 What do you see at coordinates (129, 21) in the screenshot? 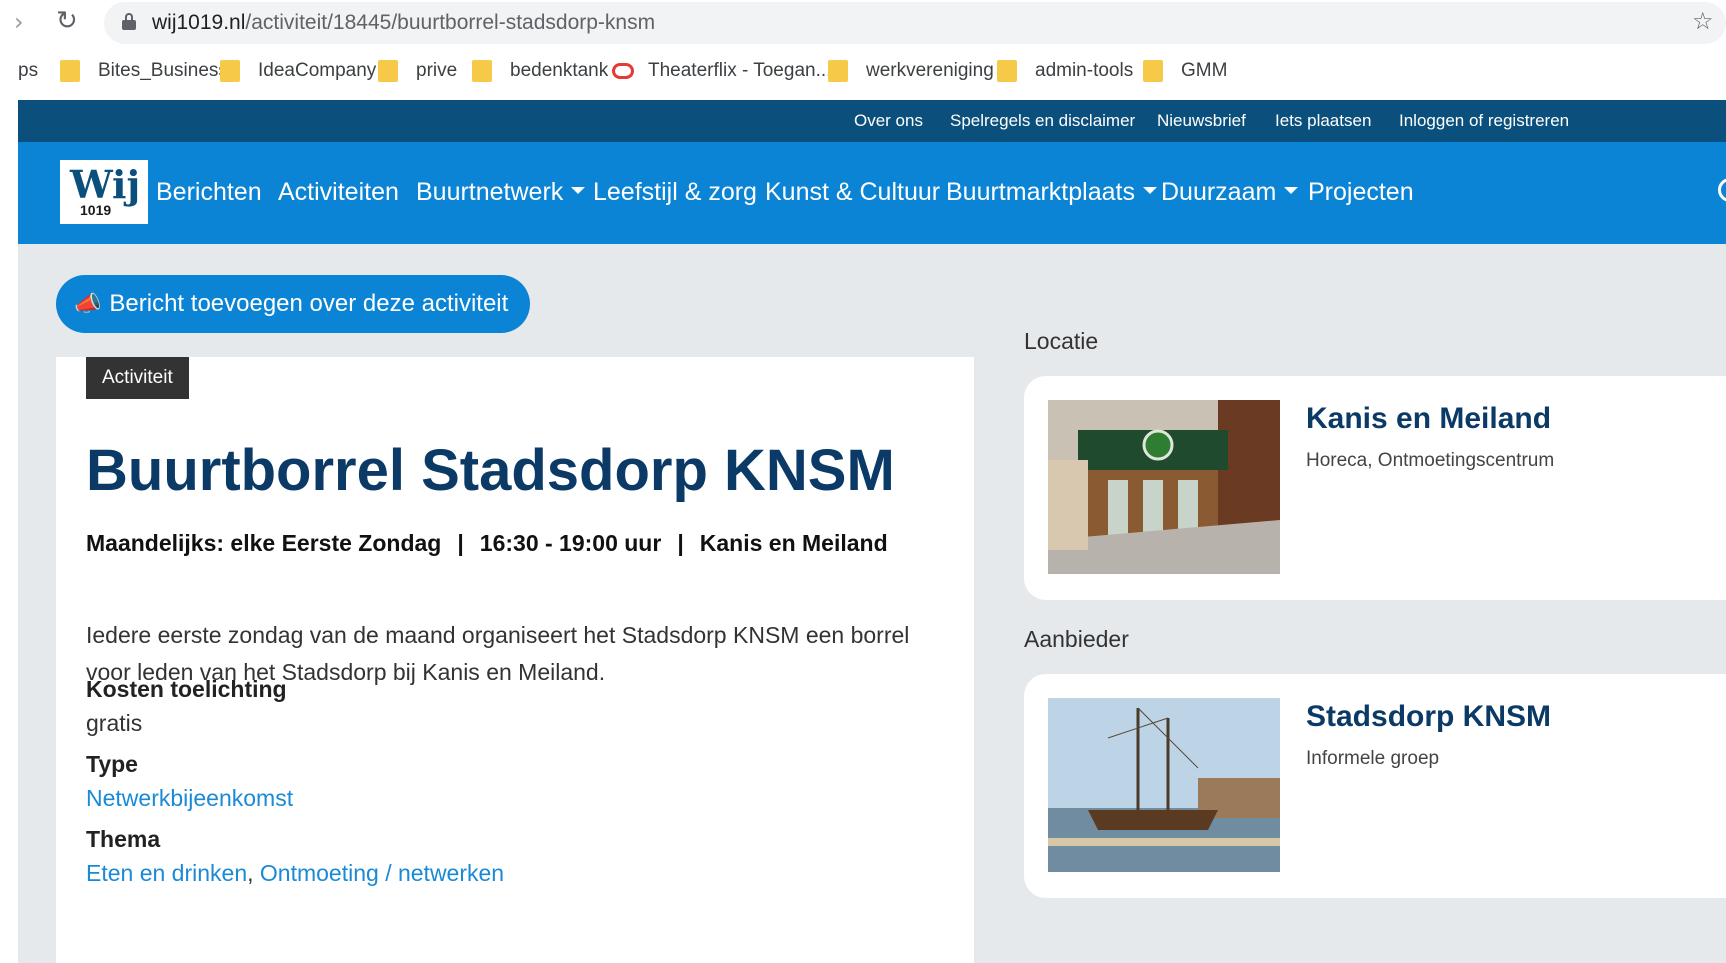
I see `lock-icon` at bounding box center [129, 21].